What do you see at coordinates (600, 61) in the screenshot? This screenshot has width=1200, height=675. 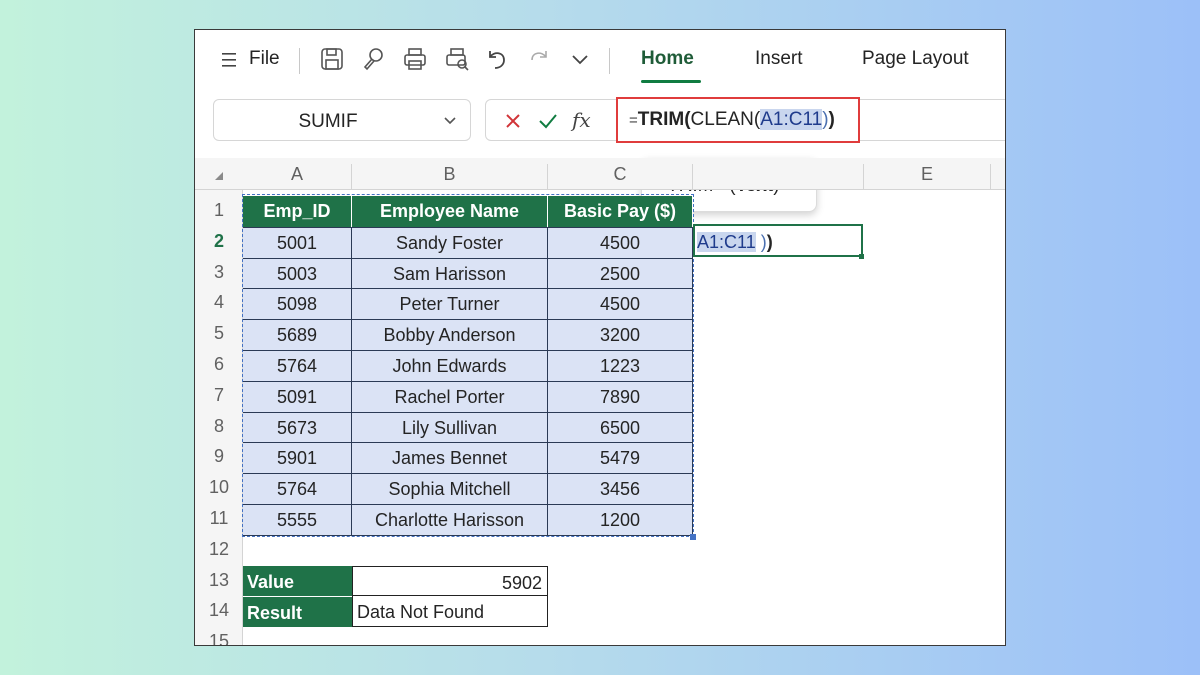 I see `ribbon: File Home Insert Page Layout` at bounding box center [600, 61].